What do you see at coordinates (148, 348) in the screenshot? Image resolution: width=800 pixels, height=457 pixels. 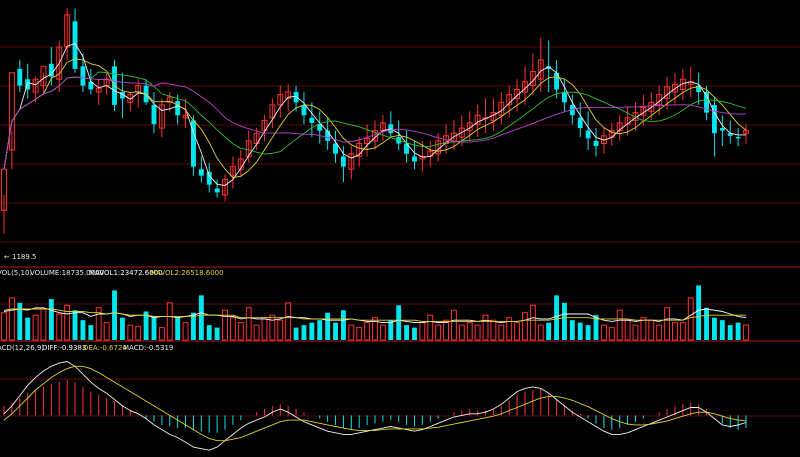 I see `macd-value-label: MACD:-0.5319` at bounding box center [148, 348].